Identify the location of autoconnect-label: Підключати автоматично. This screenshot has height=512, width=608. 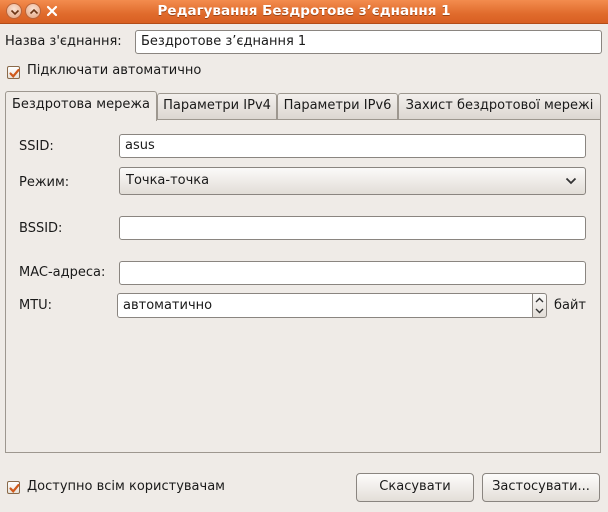
(114, 70).